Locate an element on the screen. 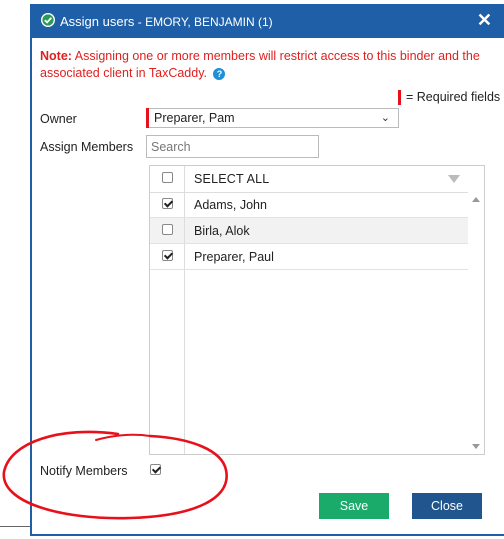 The image size is (504, 539). select-all-label: SELECT ALL is located at coordinates (232, 179).